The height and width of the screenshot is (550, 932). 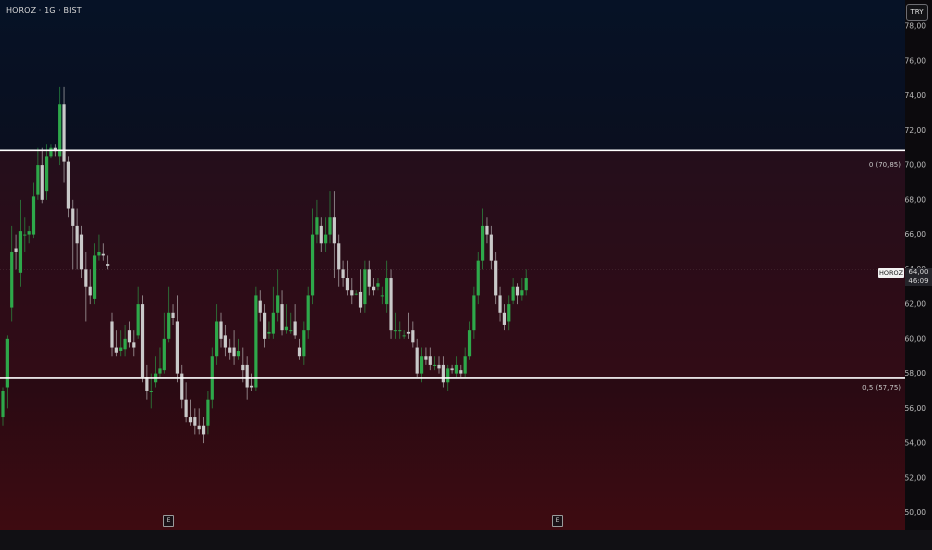 I want to click on currency-button: TRY, so click(x=917, y=12).